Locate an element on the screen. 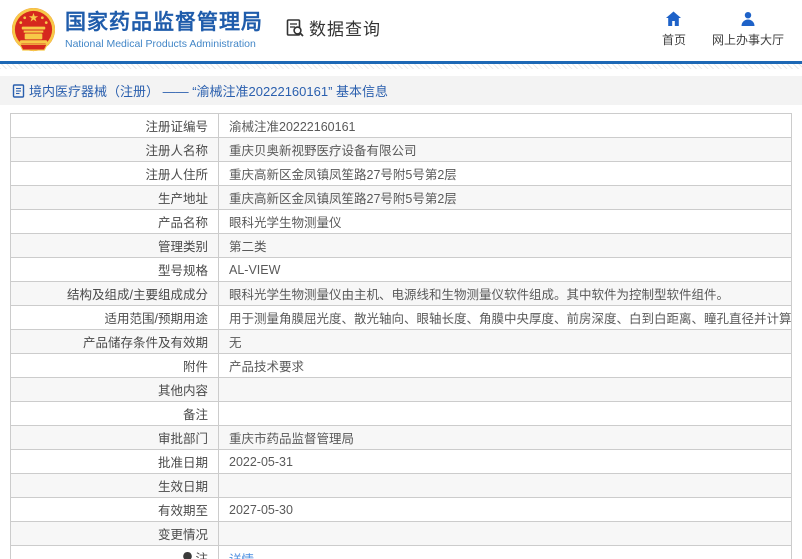 The width and height of the screenshot is (802, 559). hatch-texture-strip is located at coordinates (401, 66).